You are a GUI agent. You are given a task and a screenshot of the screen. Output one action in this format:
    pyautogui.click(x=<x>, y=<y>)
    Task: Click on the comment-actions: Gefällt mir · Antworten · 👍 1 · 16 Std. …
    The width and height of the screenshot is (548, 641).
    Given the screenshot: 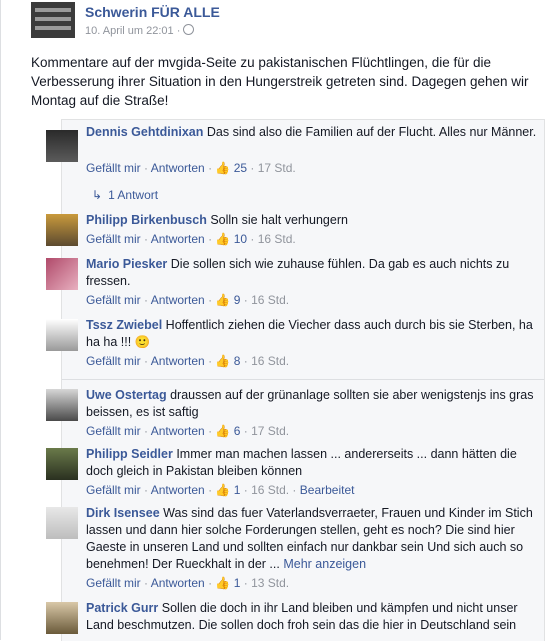 What is the action you would take?
    pyautogui.click(x=220, y=490)
    